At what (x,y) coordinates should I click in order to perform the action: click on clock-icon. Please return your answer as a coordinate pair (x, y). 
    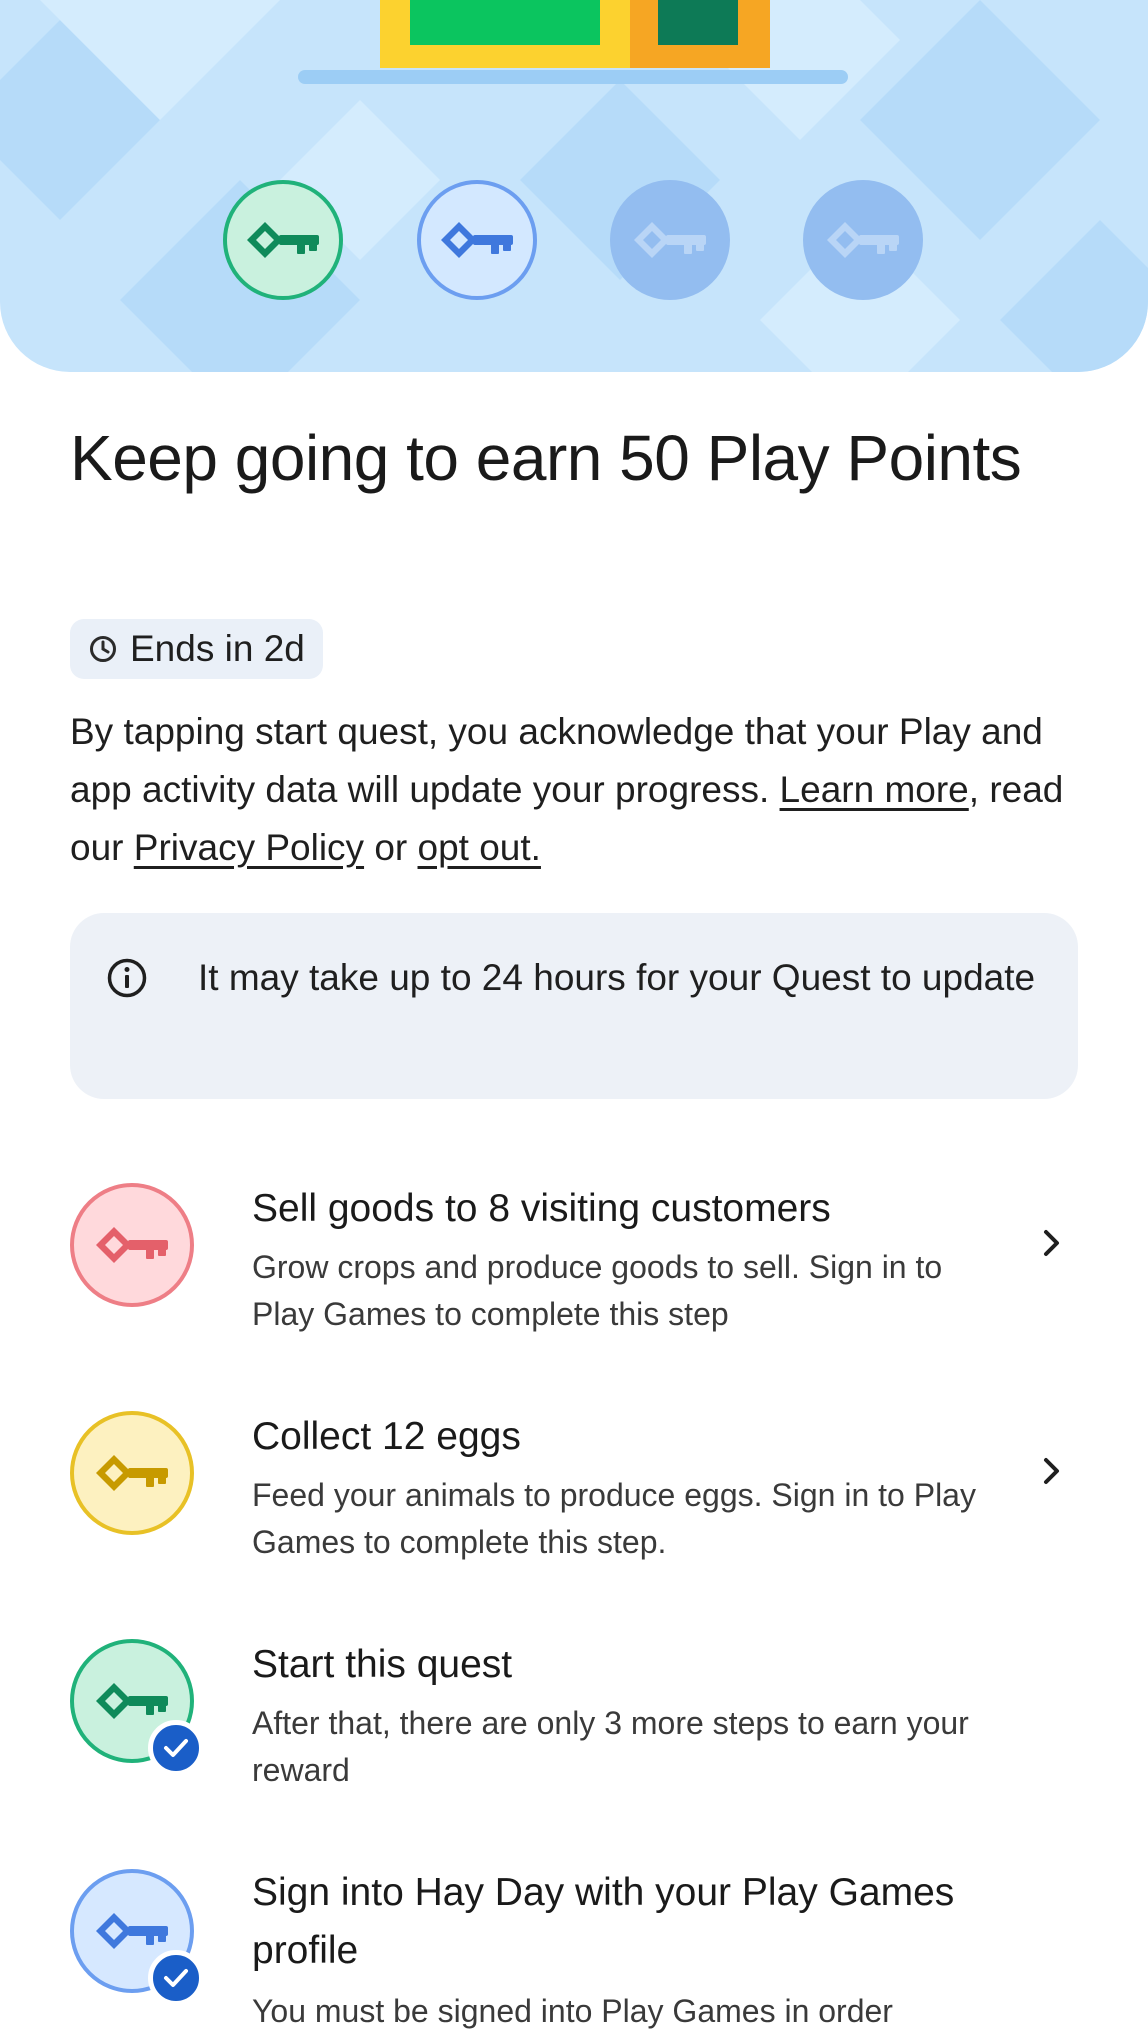
    Looking at the image, I should click on (103, 649).